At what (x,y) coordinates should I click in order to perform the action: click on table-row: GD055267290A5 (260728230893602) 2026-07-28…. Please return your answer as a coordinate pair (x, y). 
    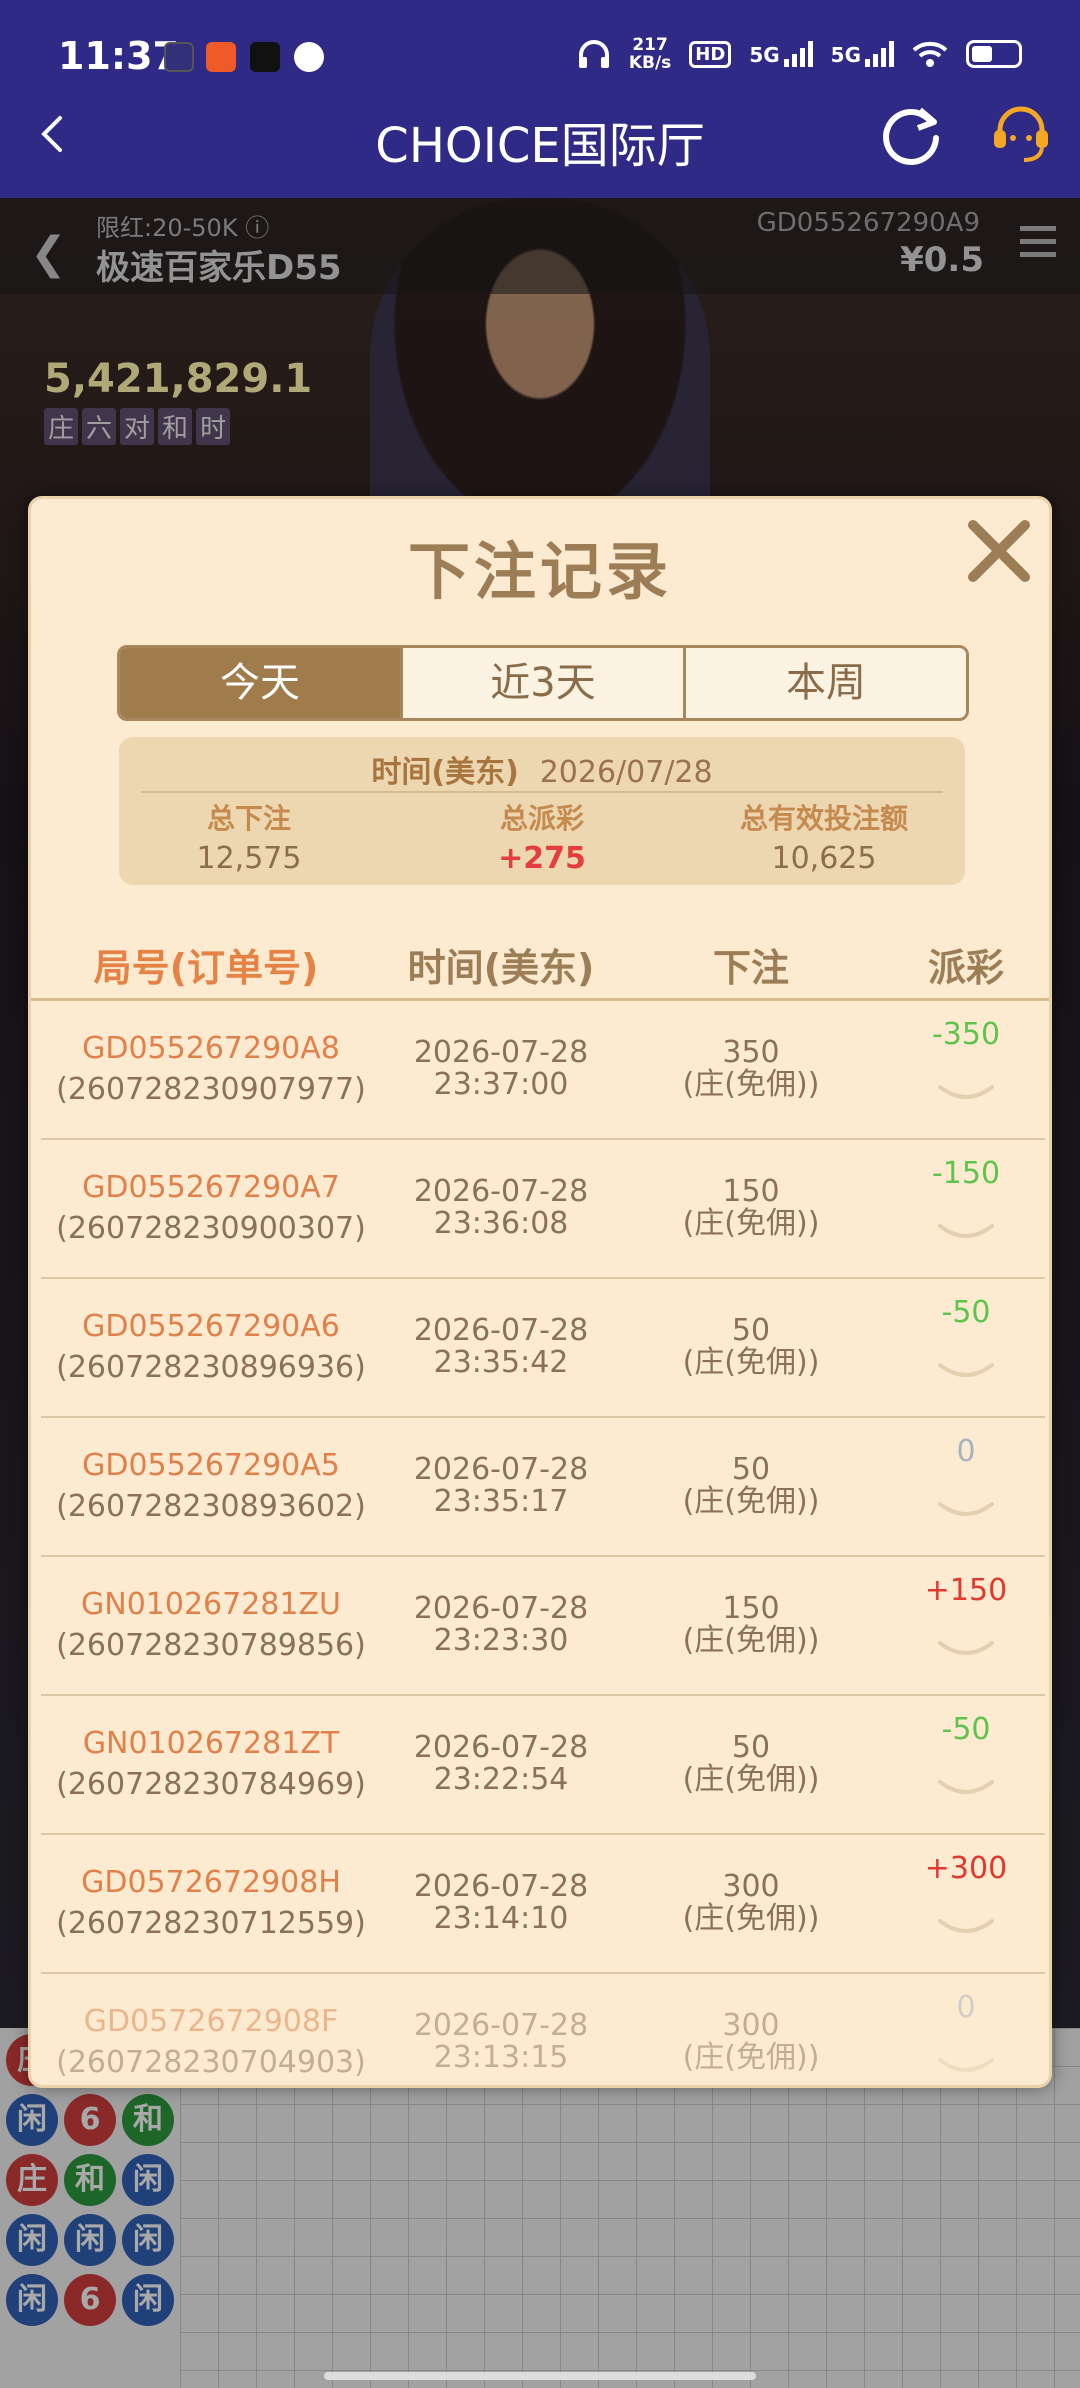
    Looking at the image, I should click on (543, 1487).